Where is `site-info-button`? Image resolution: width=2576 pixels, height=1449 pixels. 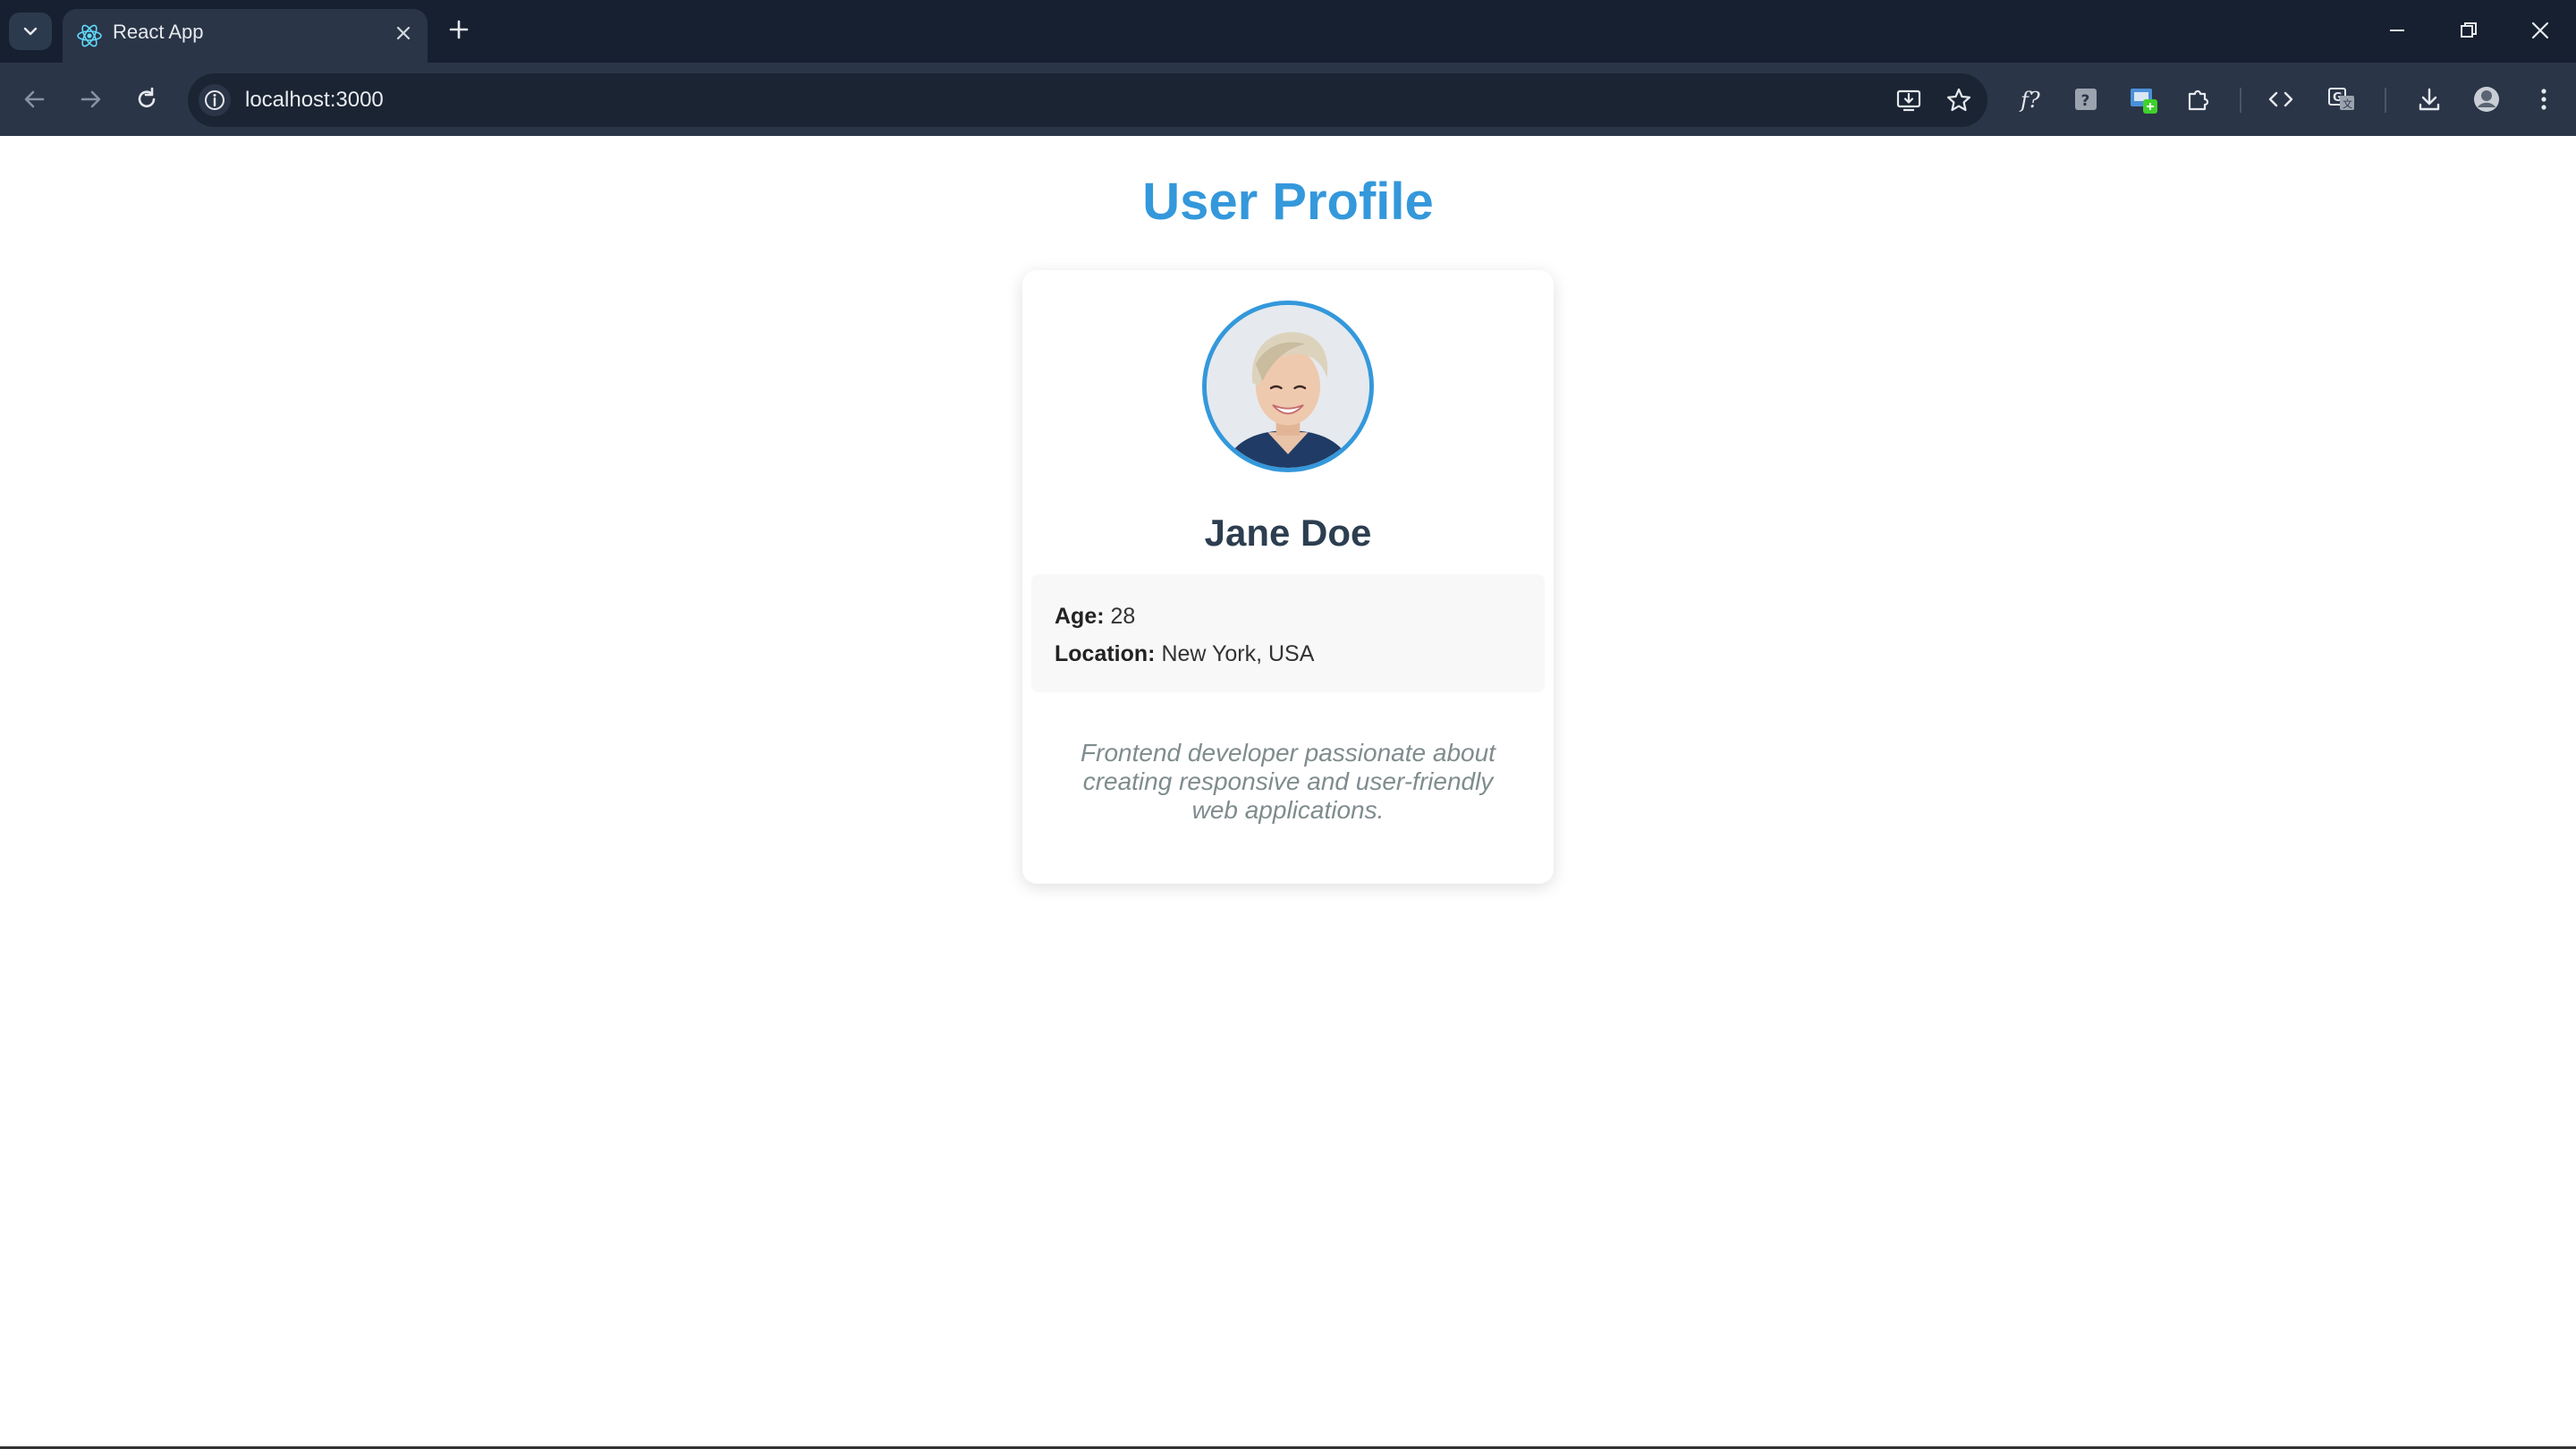
site-info-button is located at coordinates (215, 100).